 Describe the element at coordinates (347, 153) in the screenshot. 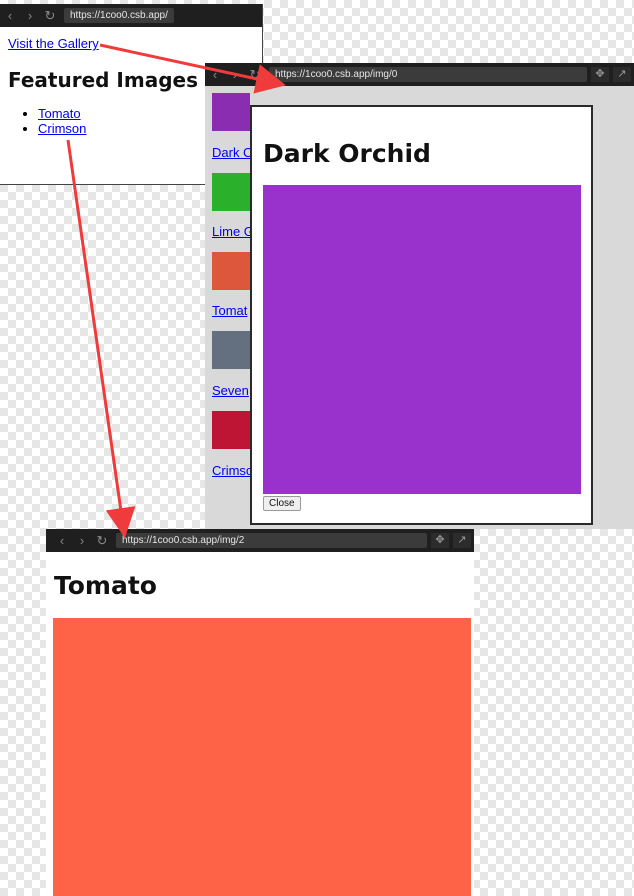

I see `modal-title: Dark Orchid` at that location.